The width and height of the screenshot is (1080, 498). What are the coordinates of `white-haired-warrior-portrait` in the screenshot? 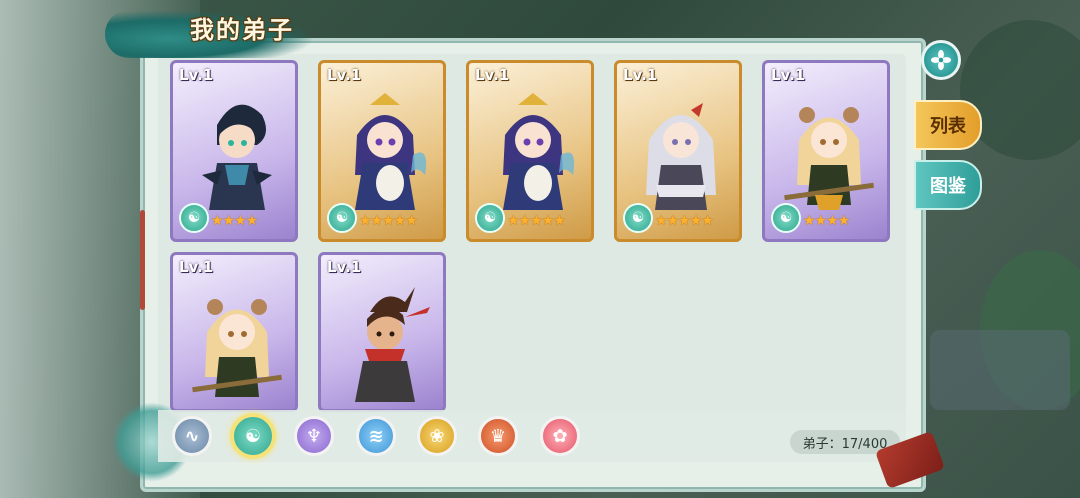 It's located at (681, 156).